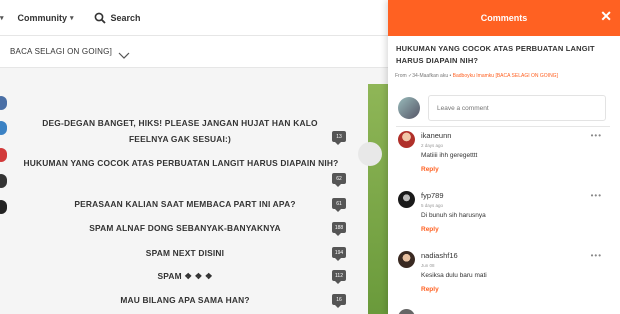 This screenshot has width=620, height=314. What do you see at coordinates (370, 154) in the screenshot?
I see `reader-bubble` at bounding box center [370, 154].